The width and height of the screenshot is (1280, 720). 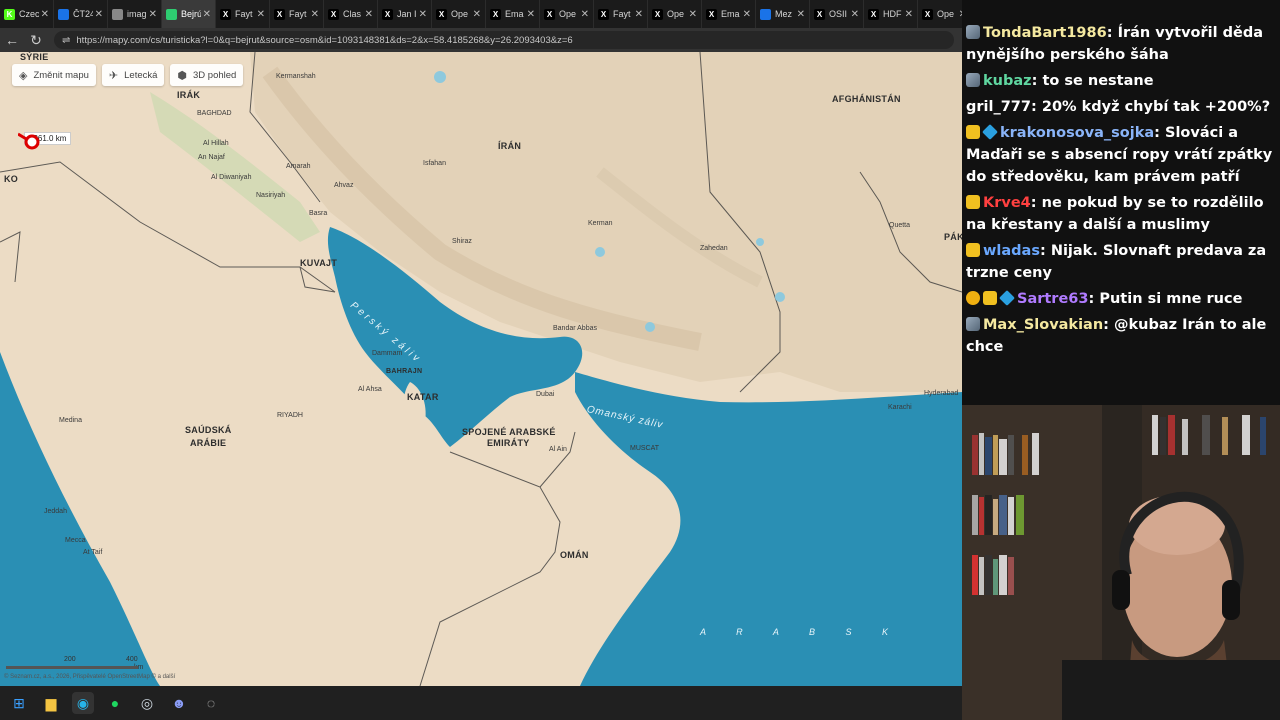 I want to click on country-label: KUVAJT, so click(x=319, y=263).